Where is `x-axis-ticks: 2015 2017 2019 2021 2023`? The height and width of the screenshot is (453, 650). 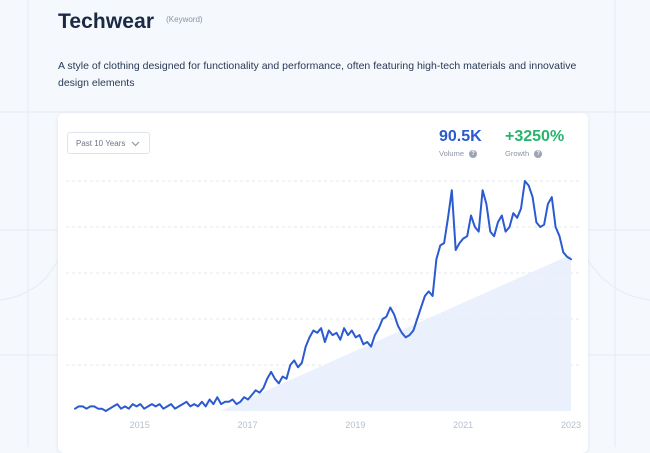
x-axis-ticks: 2015 2017 2019 2021 2023 is located at coordinates (355, 425).